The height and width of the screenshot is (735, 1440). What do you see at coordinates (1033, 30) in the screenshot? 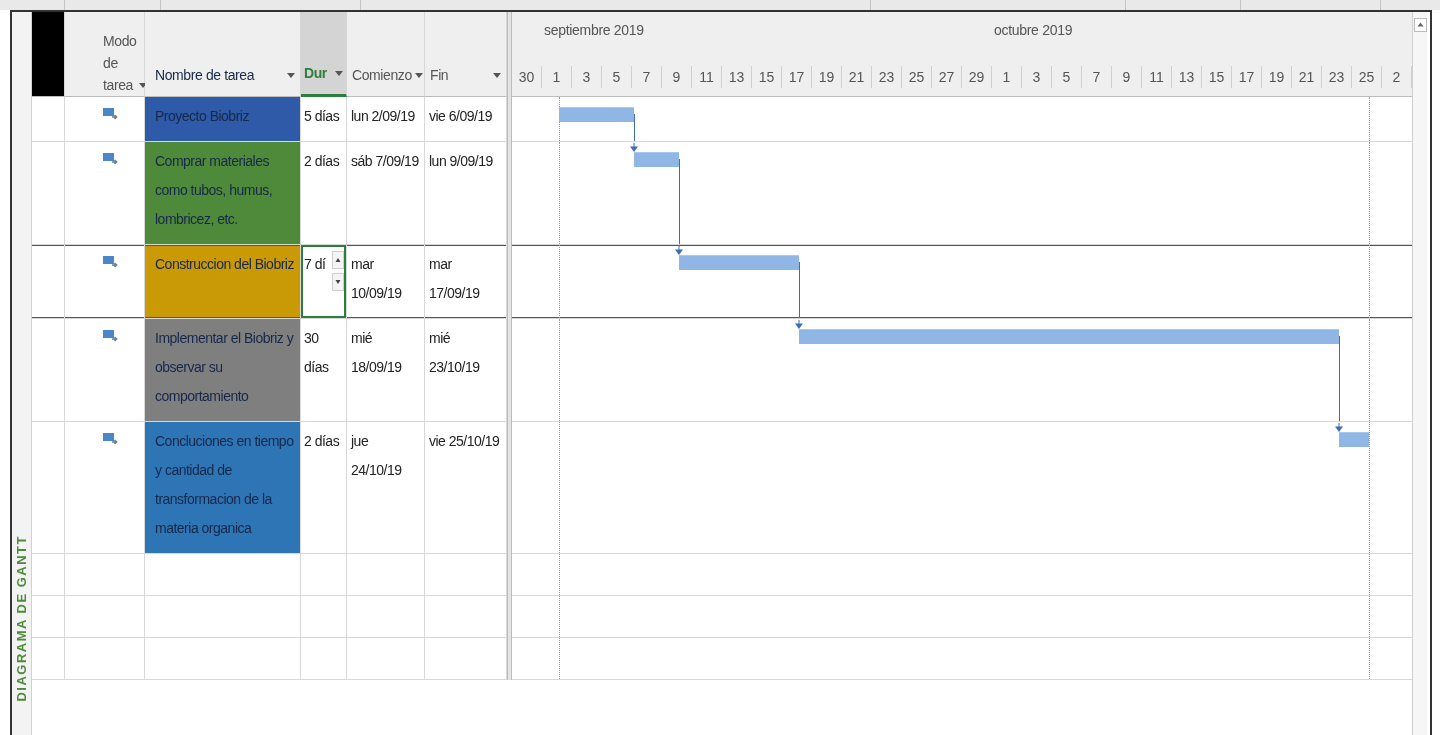
I see `month-label: octubre 2019` at bounding box center [1033, 30].